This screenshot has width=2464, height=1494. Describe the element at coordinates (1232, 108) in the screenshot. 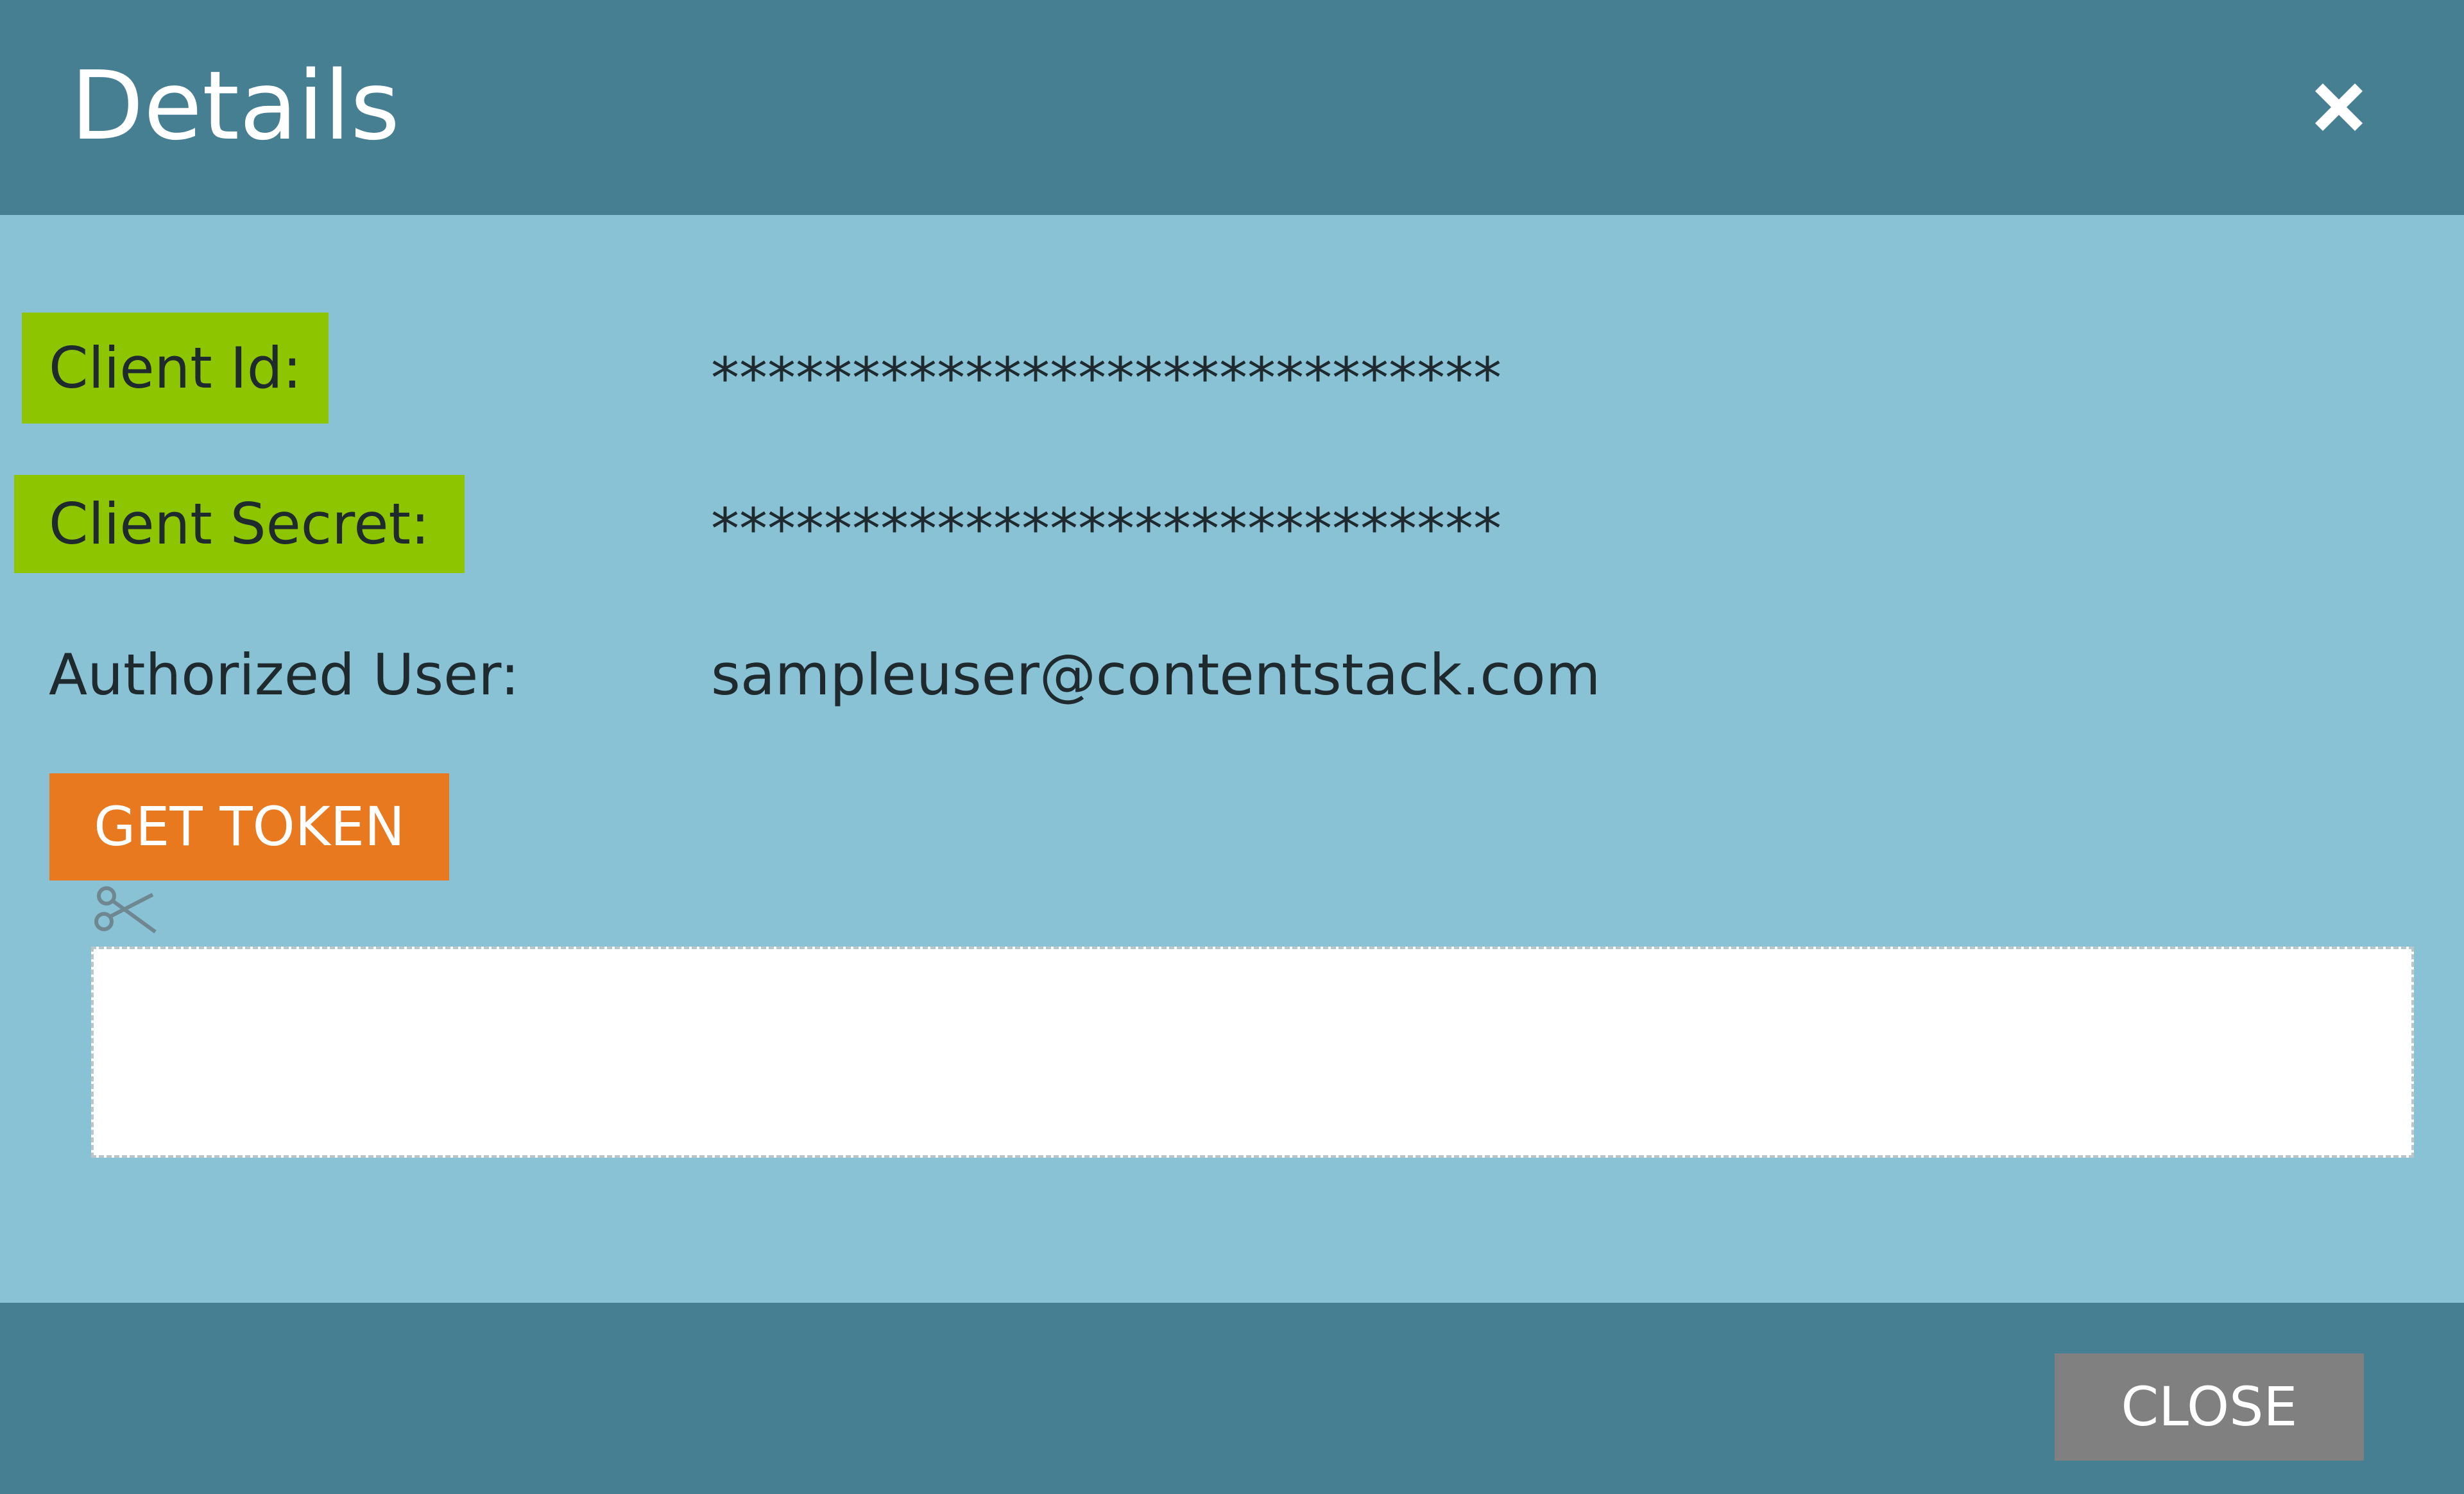

I see `dialog-header: Details` at that location.